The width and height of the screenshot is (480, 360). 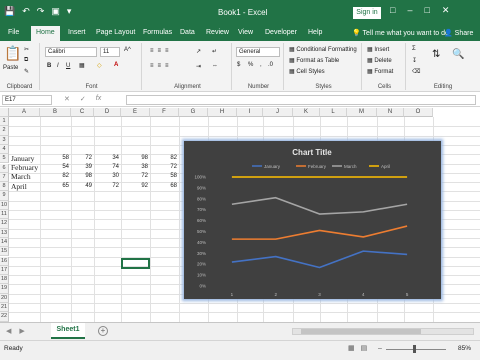 What do you see at coordinates (409, 10) in the screenshot?
I see `minimize-icon: –` at bounding box center [409, 10].